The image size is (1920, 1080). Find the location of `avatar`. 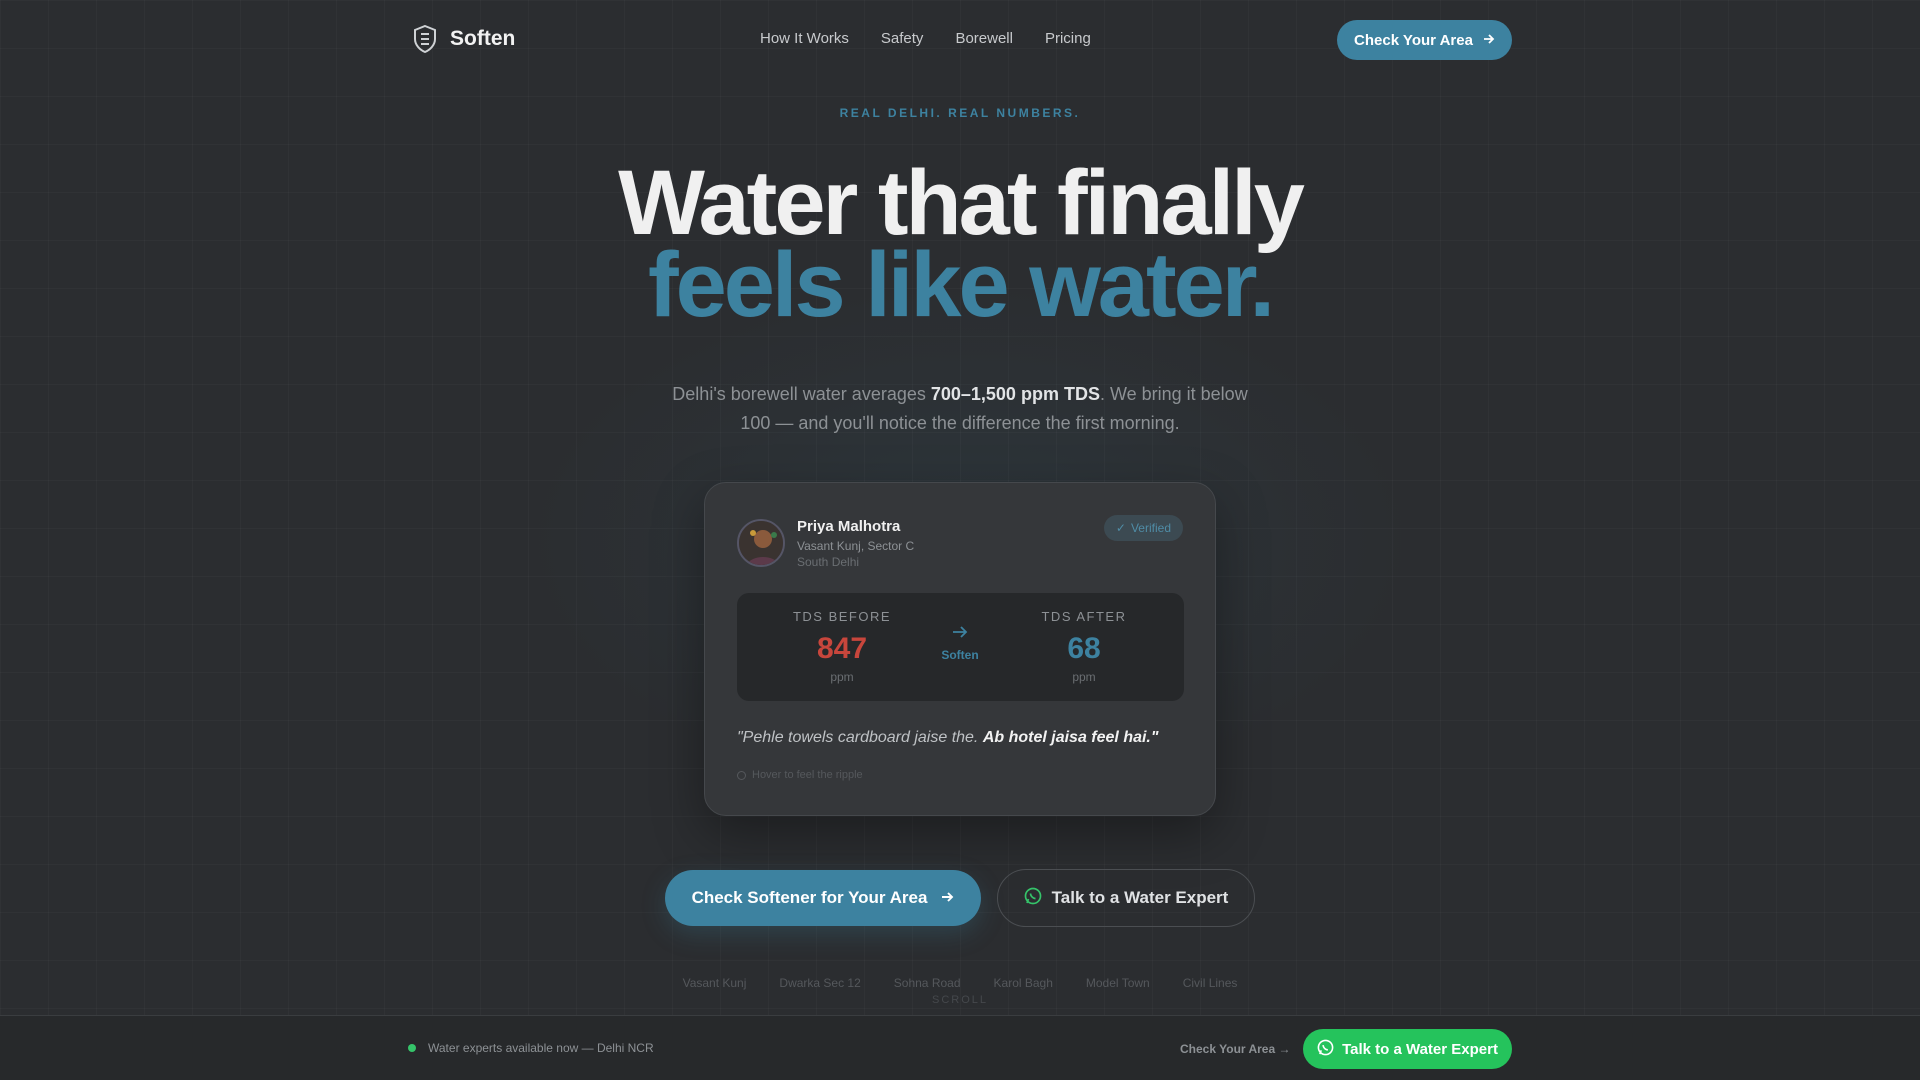

avatar is located at coordinates (761, 543).